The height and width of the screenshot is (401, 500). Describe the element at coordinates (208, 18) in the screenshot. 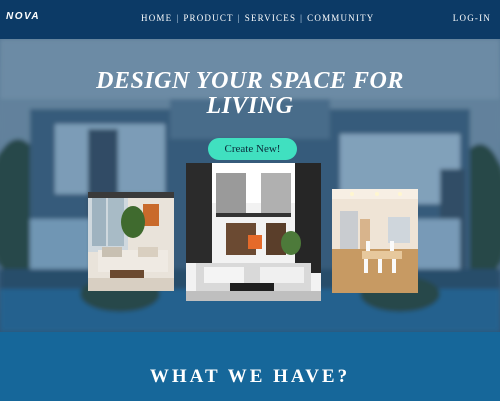

I see `nav-product-link: PRODUCT` at that location.